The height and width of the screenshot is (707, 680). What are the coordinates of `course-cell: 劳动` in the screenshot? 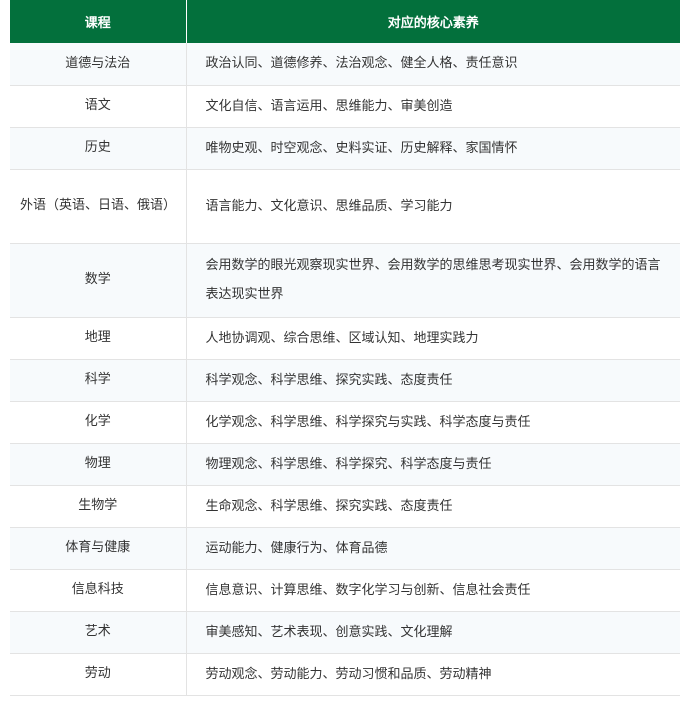 It's located at (98, 674).